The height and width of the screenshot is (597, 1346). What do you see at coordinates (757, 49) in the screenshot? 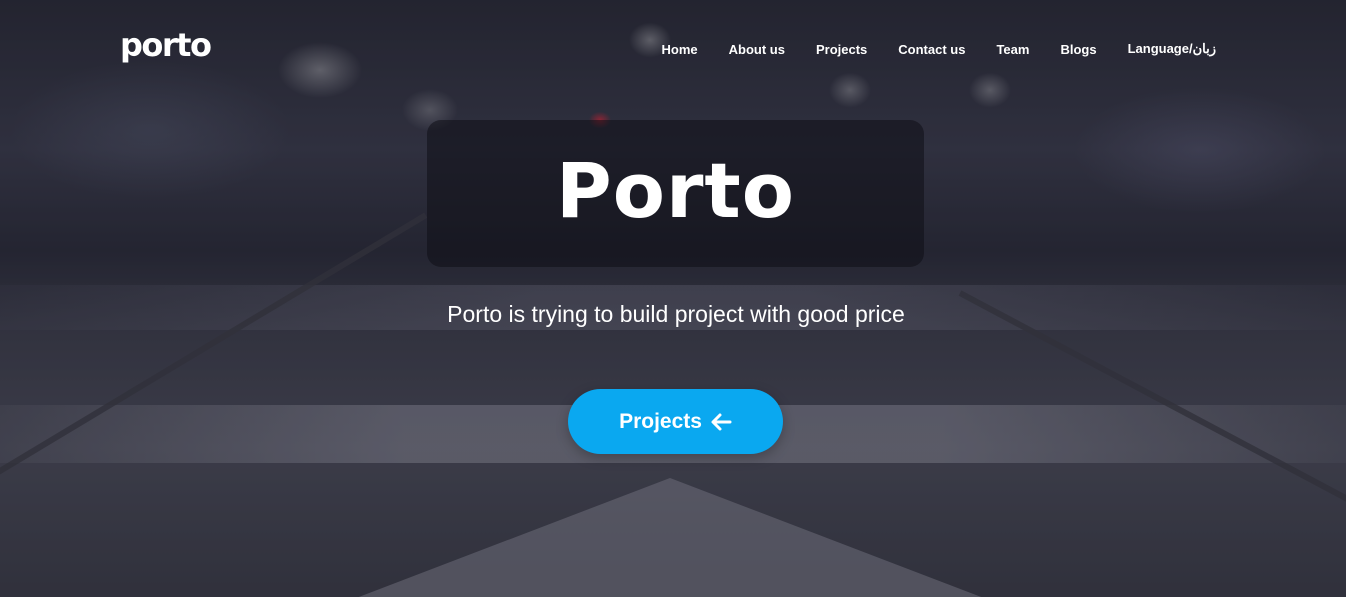
I see `nav-about-us: About us` at bounding box center [757, 49].